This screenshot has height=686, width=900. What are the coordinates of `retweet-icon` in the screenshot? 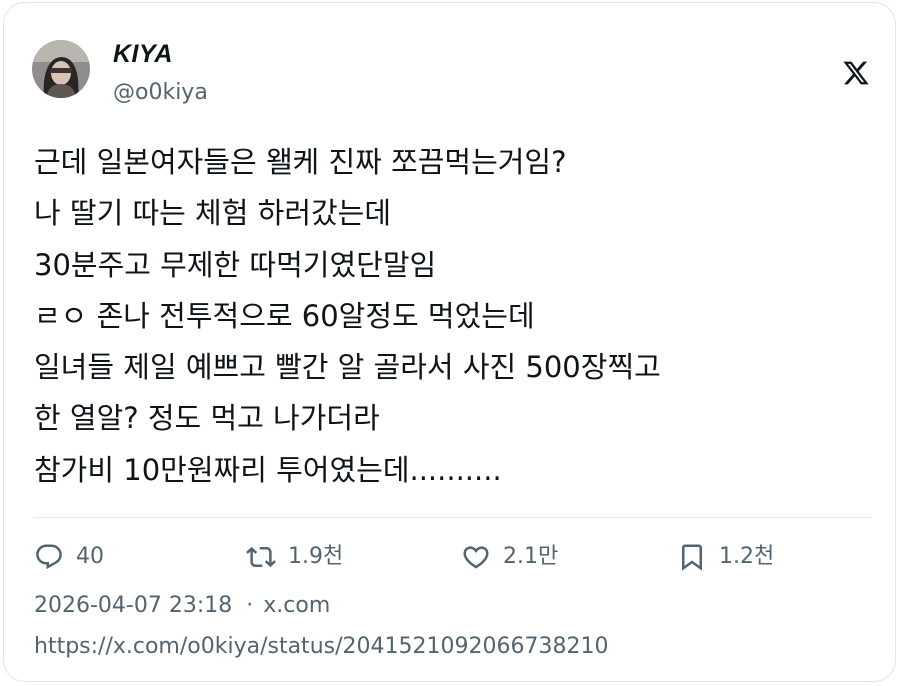 It's located at (261, 557).